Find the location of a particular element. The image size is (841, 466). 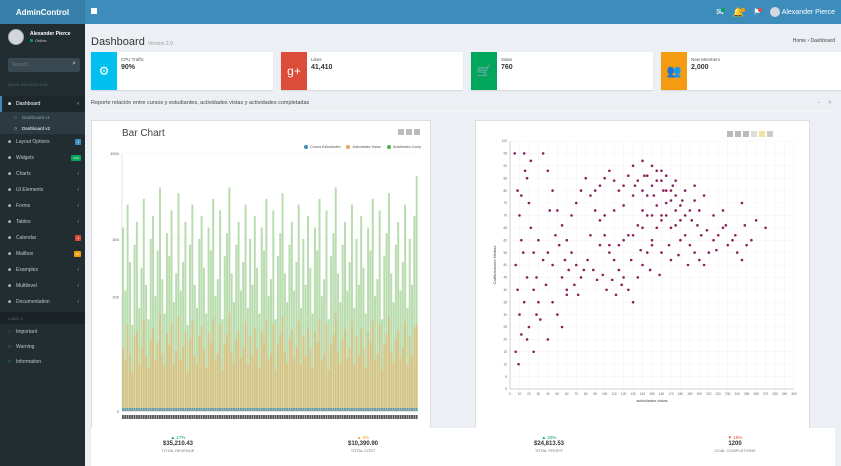

sidebar-item-label: Tables is located at coordinates (23, 222).